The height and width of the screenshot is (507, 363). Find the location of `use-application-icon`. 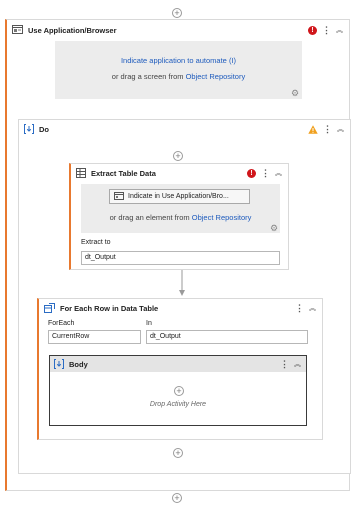

use-application-icon is located at coordinates (17, 30).